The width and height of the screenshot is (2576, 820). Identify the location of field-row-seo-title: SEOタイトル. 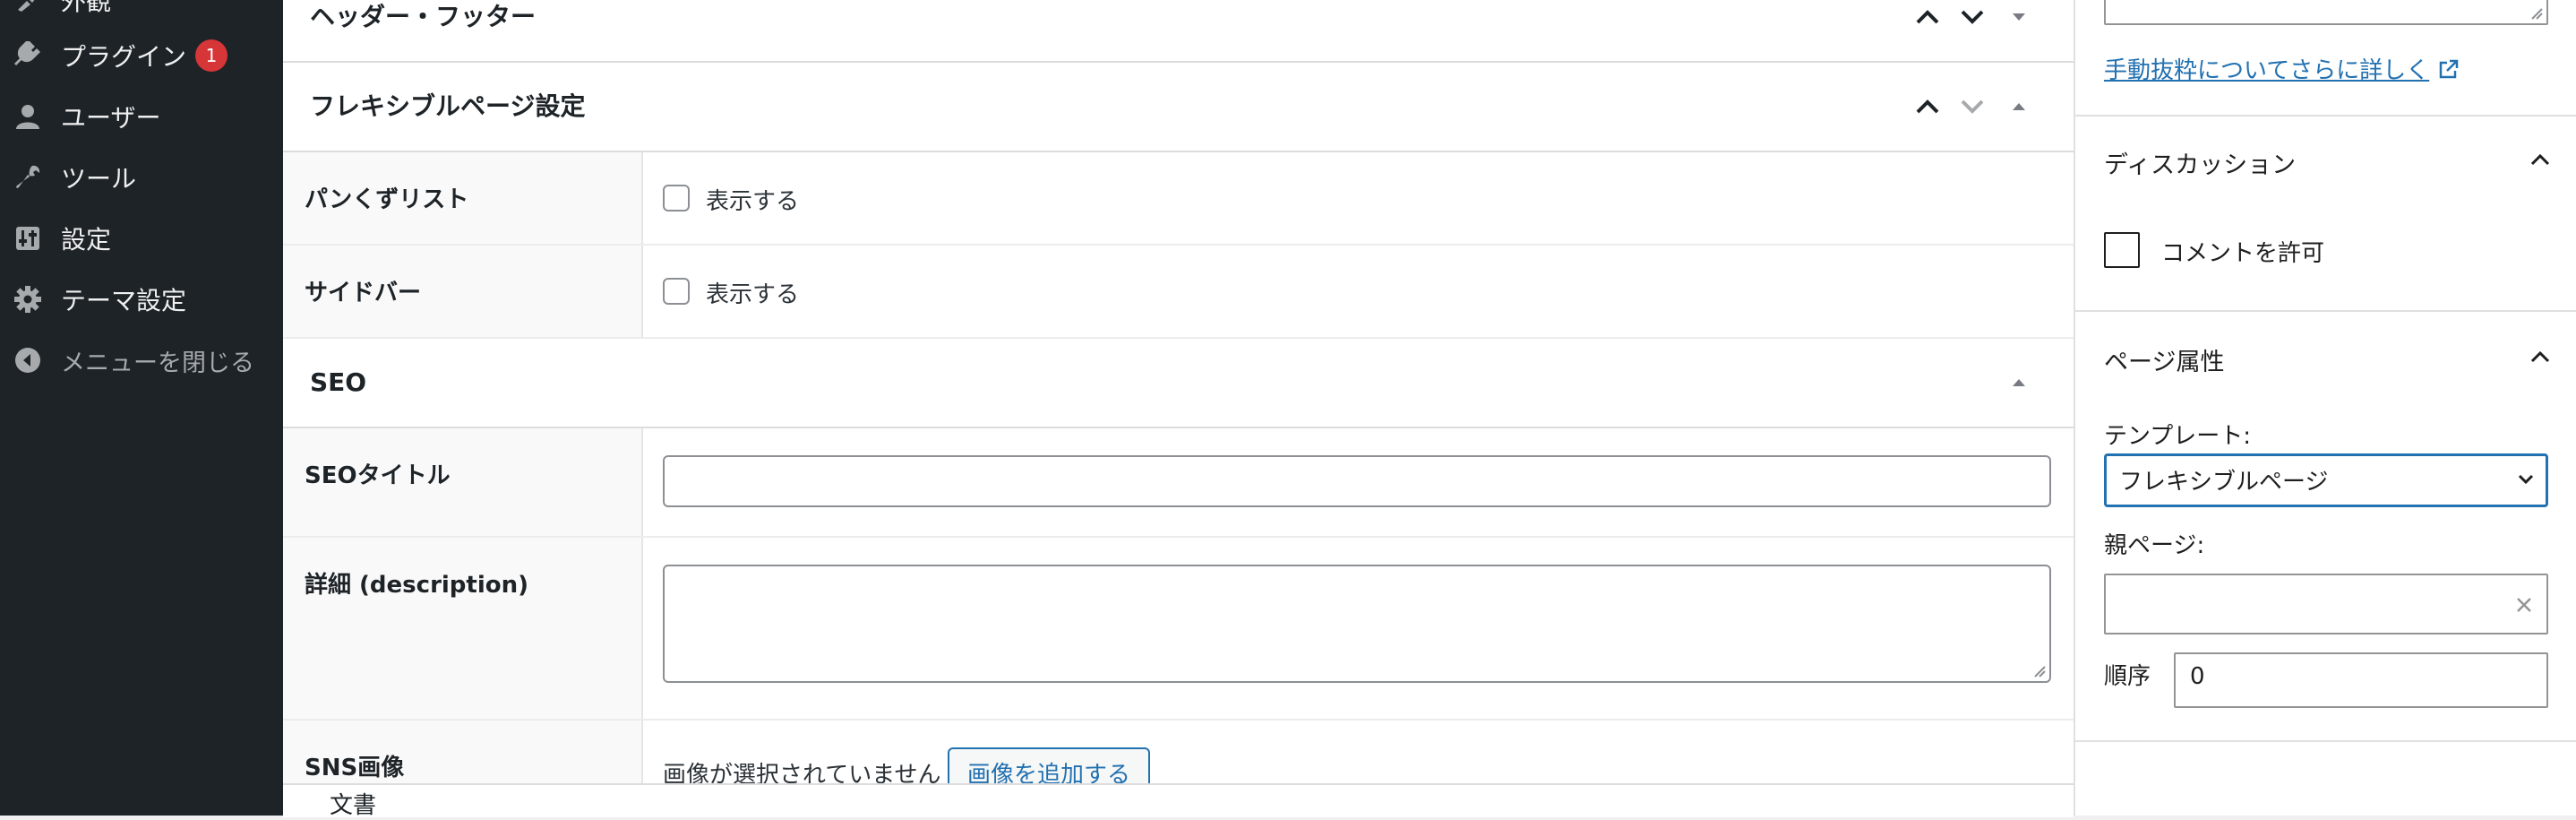
(1178, 483).